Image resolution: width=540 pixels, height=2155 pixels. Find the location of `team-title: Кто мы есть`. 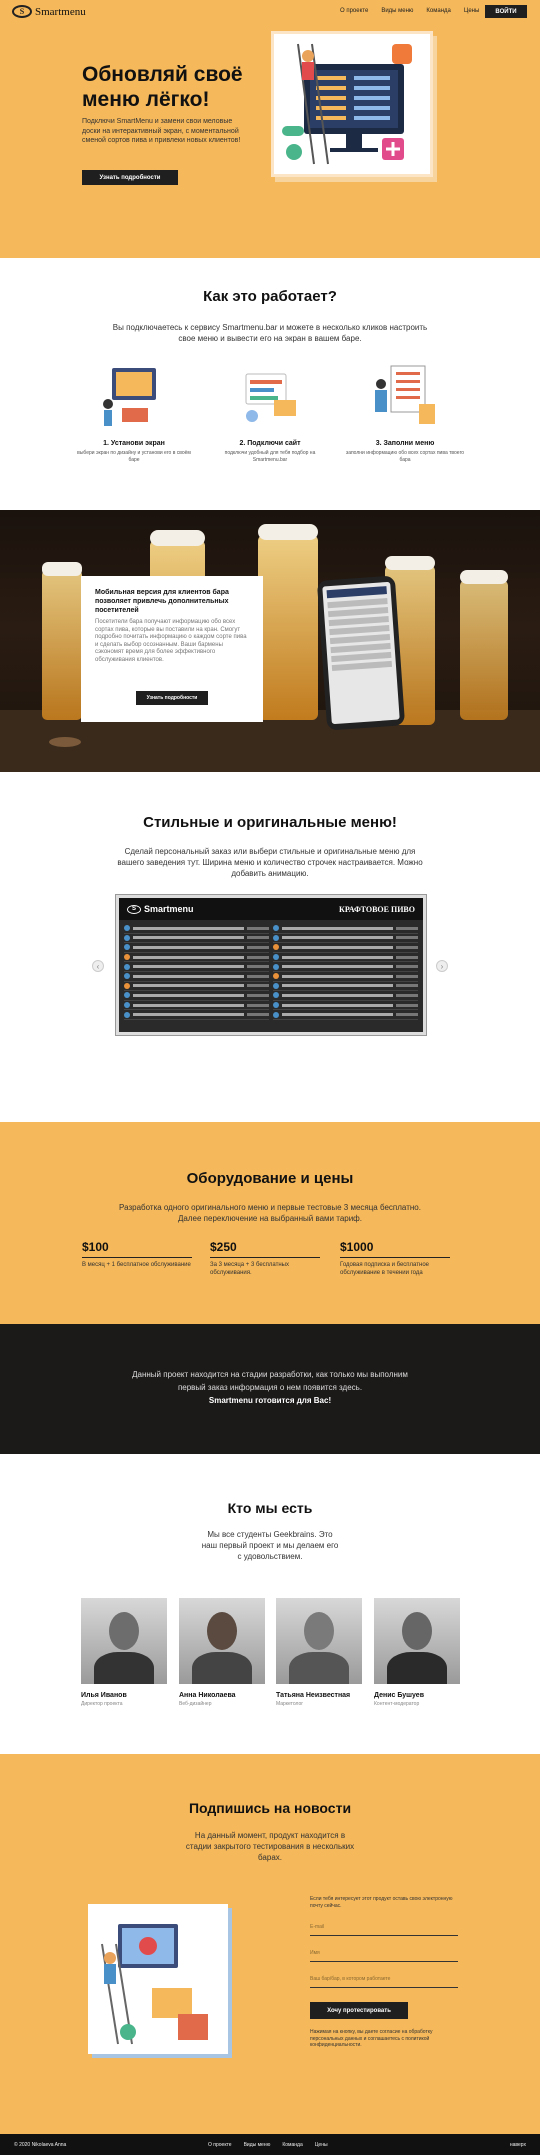

team-title: Кто мы есть is located at coordinates (270, 1508).